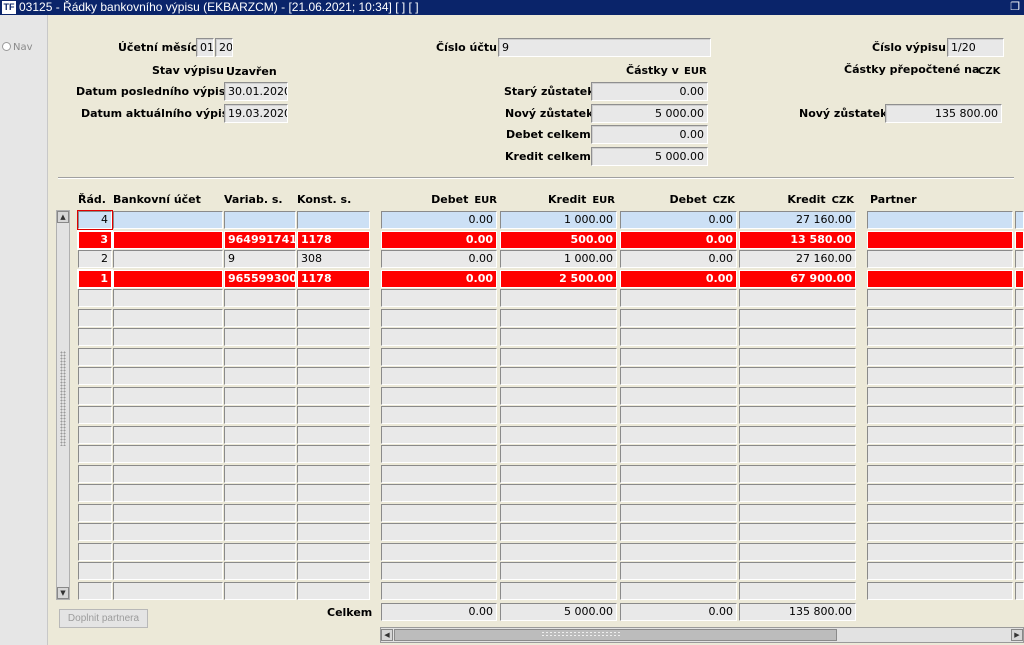 Image resolution: width=1024 pixels, height=645 pixels. I want to click on cell-variab: 9649917414, so click(260, 240).